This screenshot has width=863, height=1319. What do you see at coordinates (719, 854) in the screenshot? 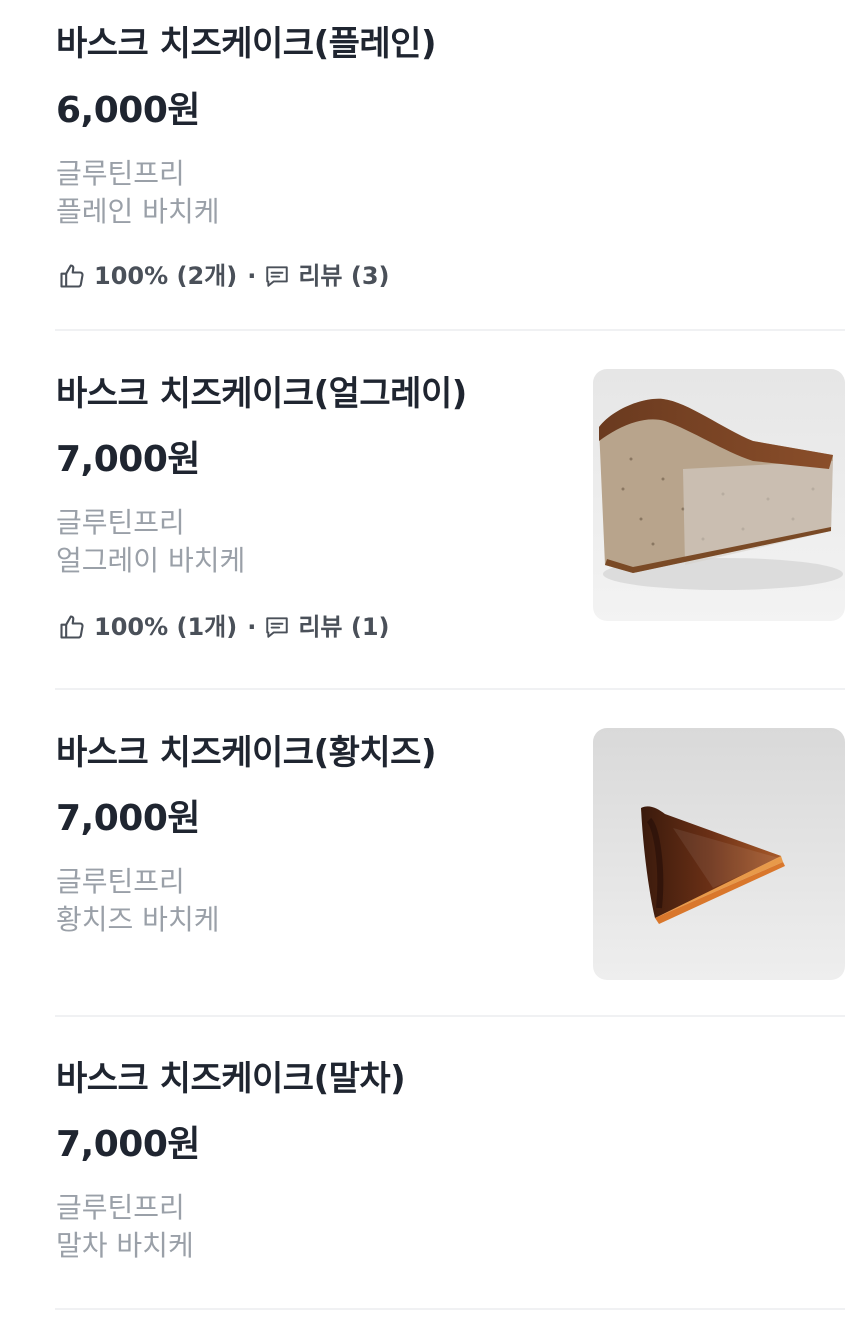
I see `yellow-cheese-cheesecake-image` at bounding box center [719, 854].